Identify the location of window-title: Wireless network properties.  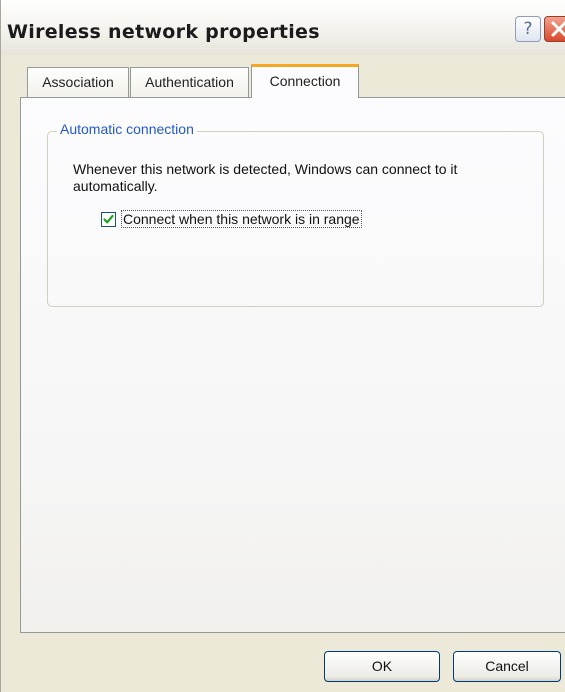
(163, 32).